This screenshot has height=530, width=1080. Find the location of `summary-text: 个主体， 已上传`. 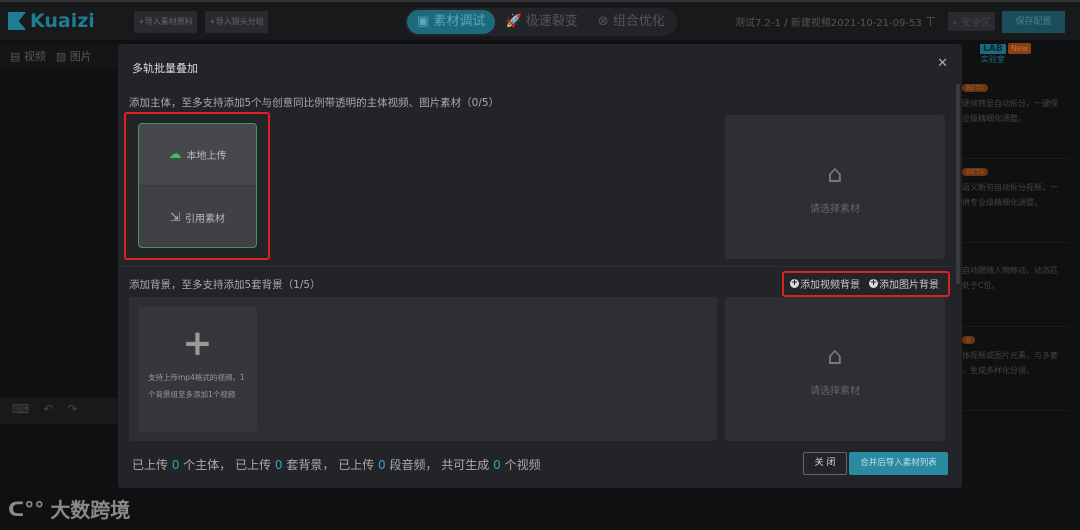

summary-text: 个主体， 已上传 is located at coordinates (227, 465).